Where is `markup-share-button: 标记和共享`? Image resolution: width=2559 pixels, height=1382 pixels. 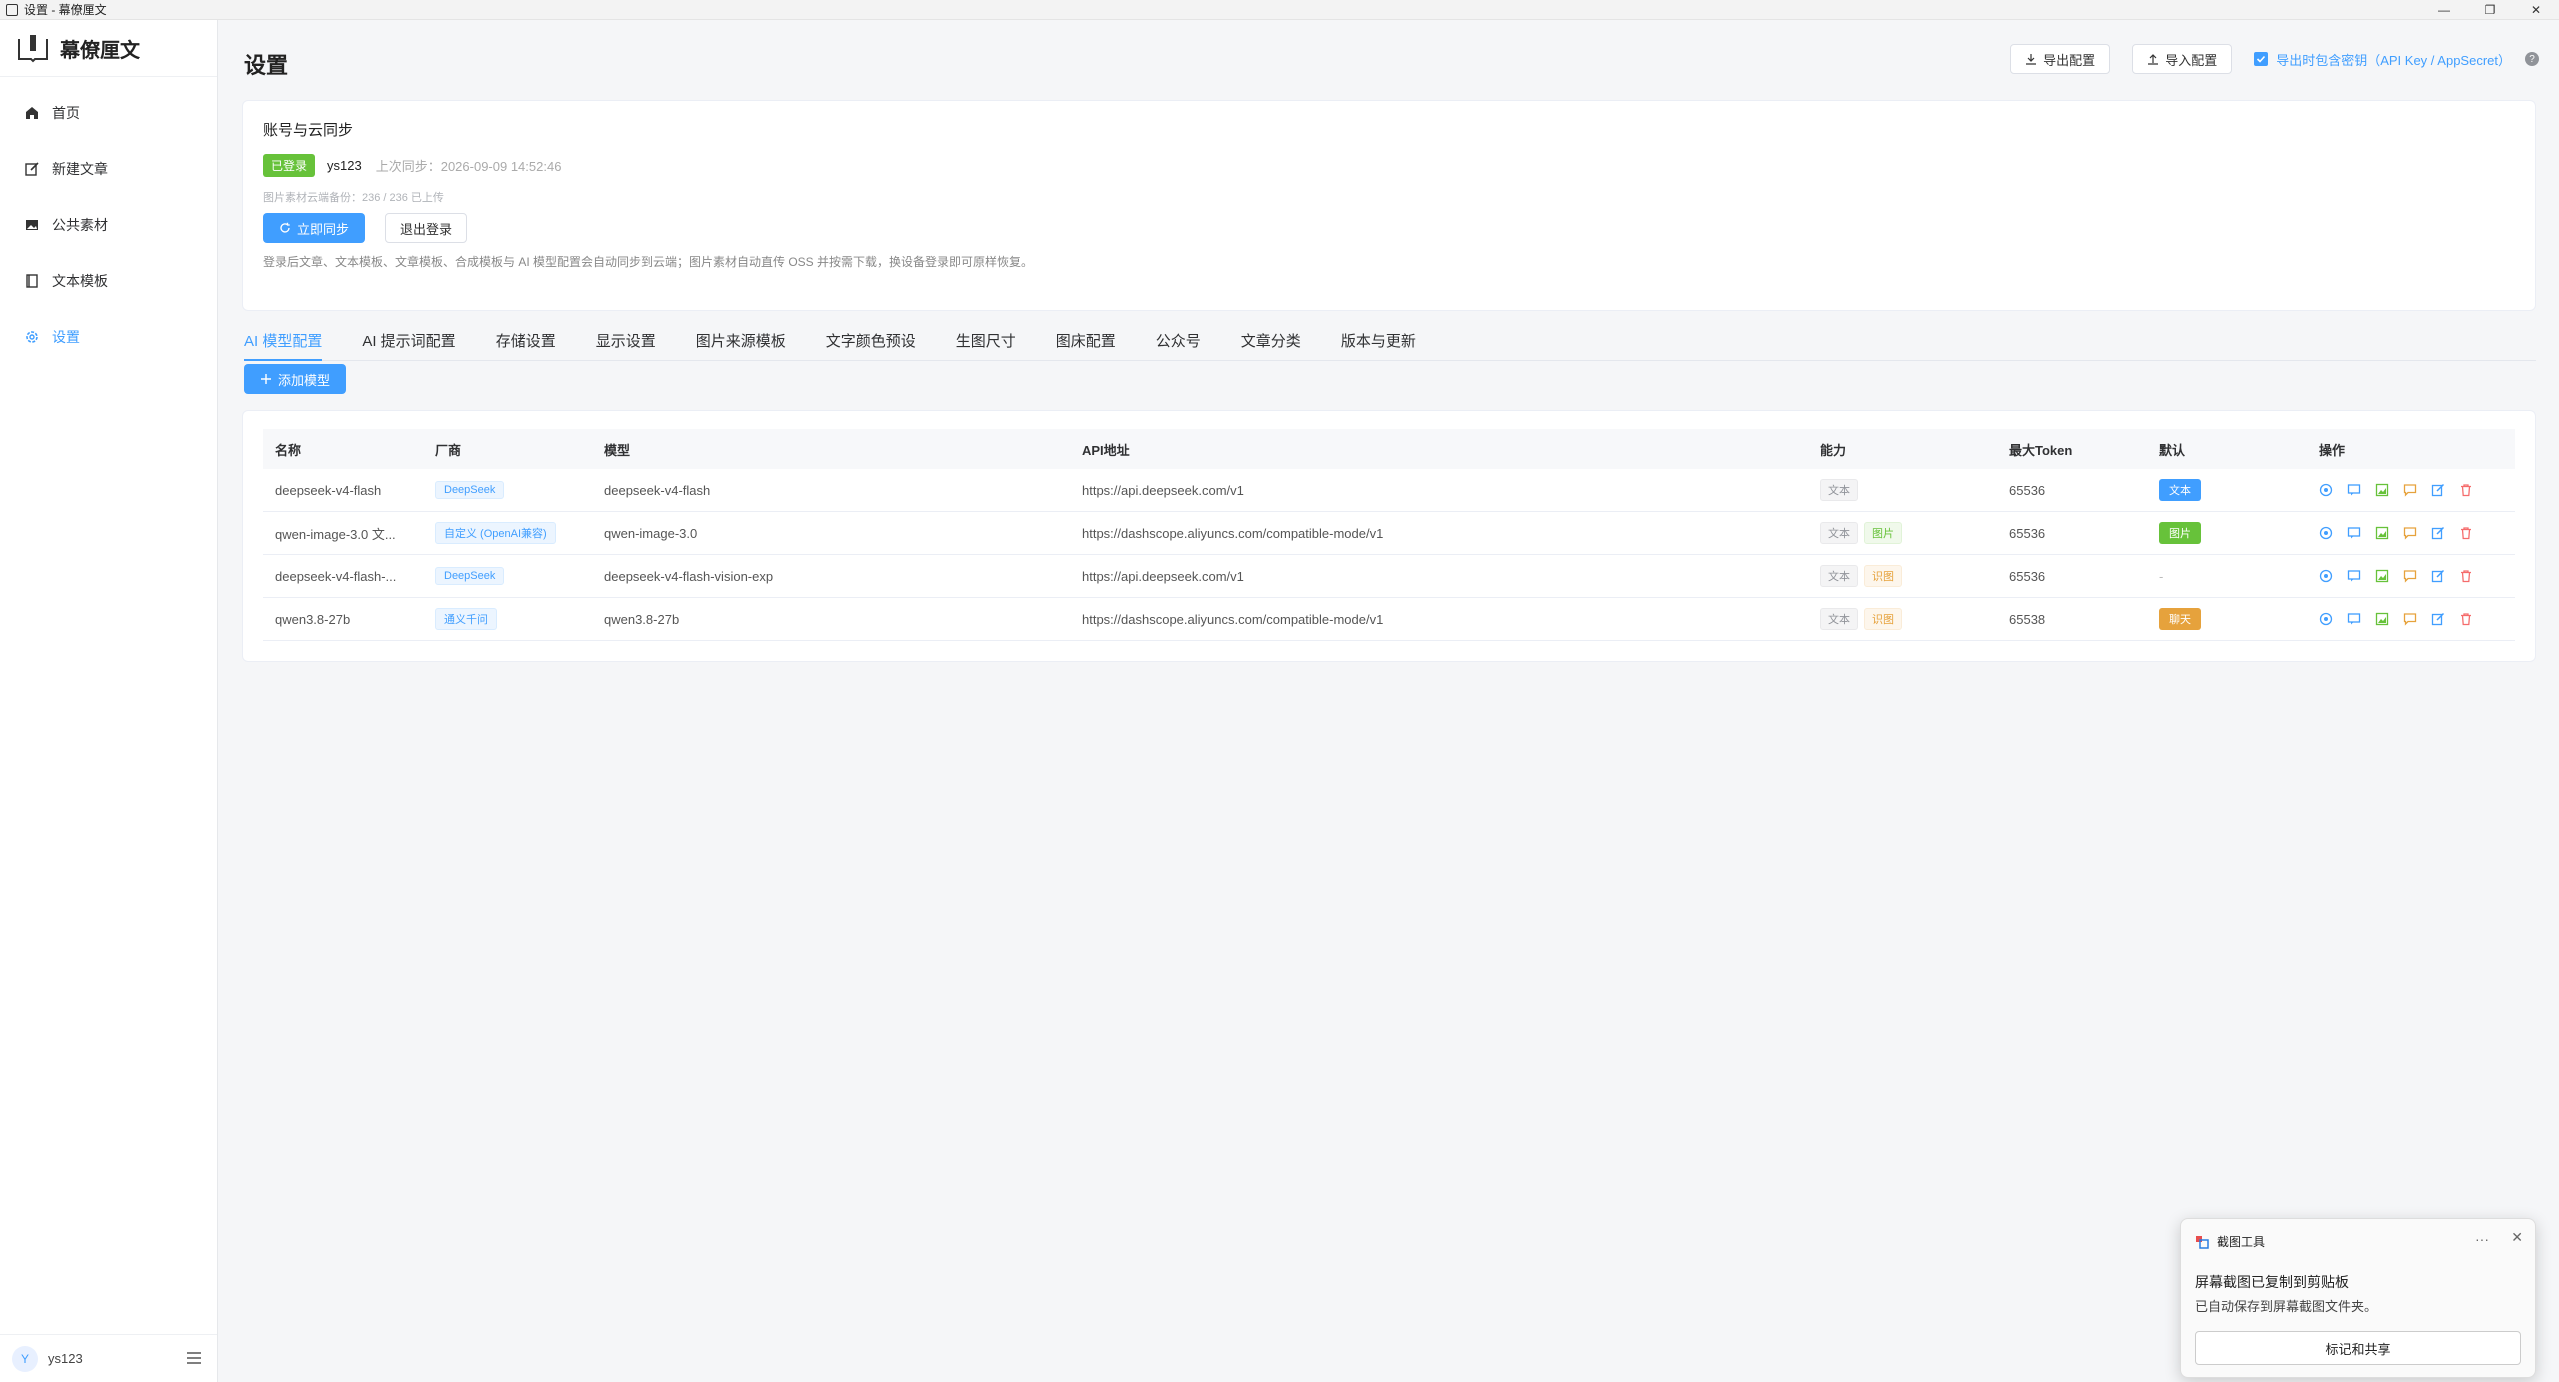
markup-share-button: 标记和共享 is located at coordinates (2358, 1348).